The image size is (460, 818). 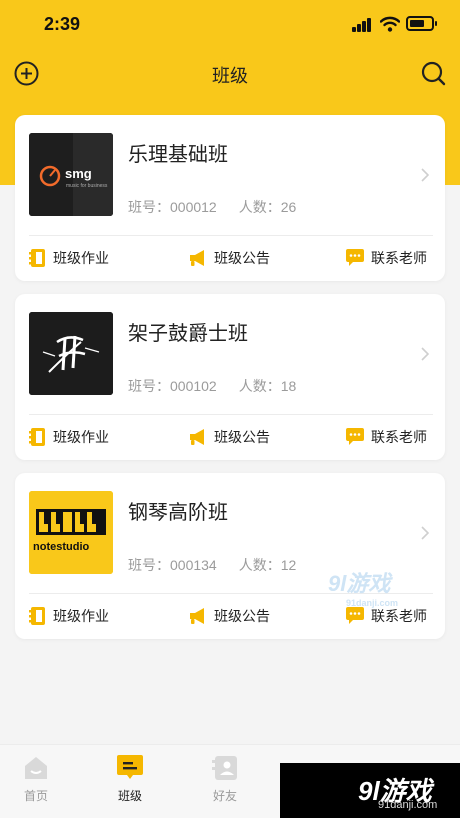 I want to click on class-number-value: 000102, so click(x=193, y=386).